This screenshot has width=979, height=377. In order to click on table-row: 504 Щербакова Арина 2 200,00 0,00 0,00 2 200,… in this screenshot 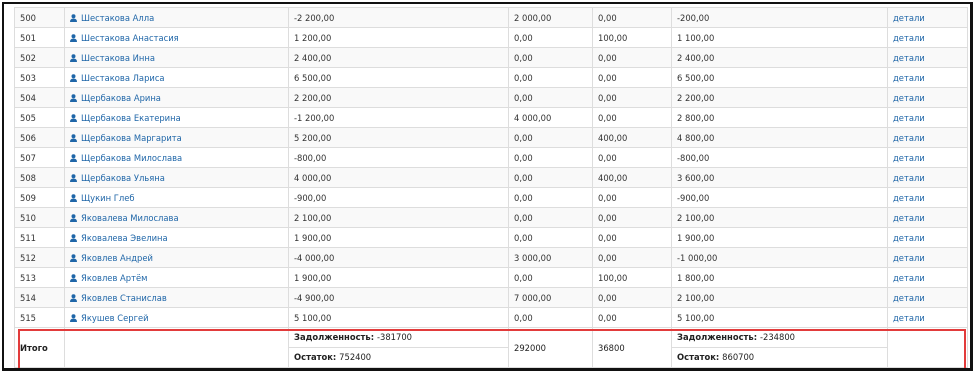, I will do `click(491, 97)`.